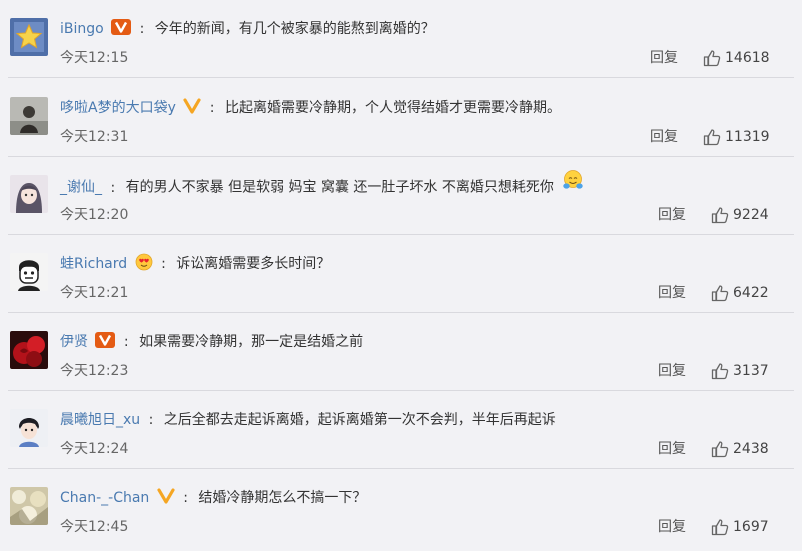  Describe the element at coordinates (253, 264) in the screenshot. I see `comment-text: 诉讼离婚需要多长时间？` at that location.